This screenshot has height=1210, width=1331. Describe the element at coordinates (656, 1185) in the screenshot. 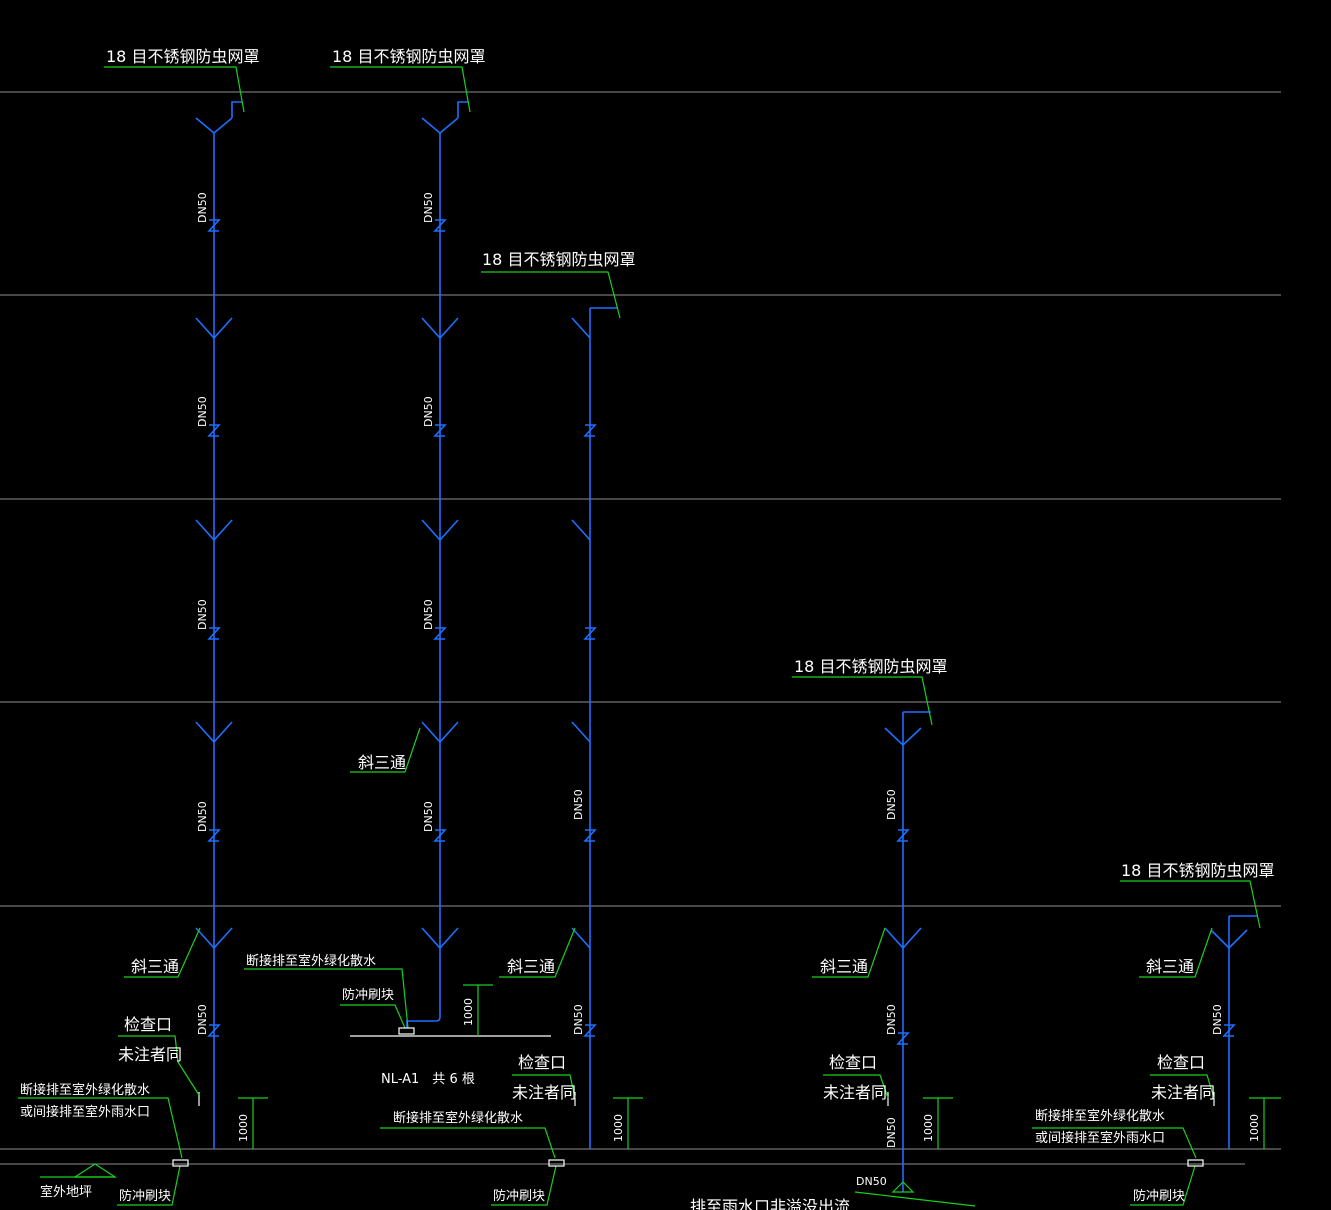

I see `splash-leaders` at that location.